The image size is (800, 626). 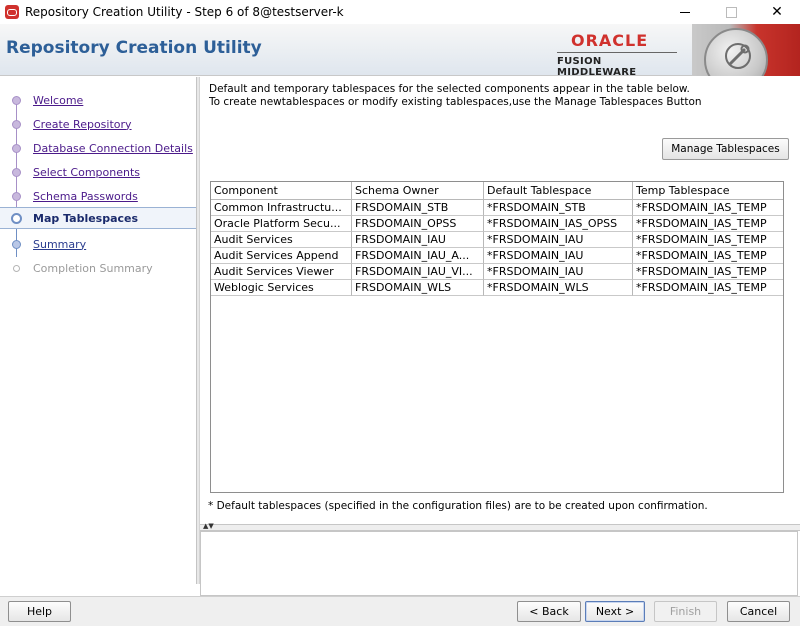 What do you see at coordinates (134, 48) in the screenshot?
I see `app-title: Repository Creation Utility` at bounding box center [134, 48].